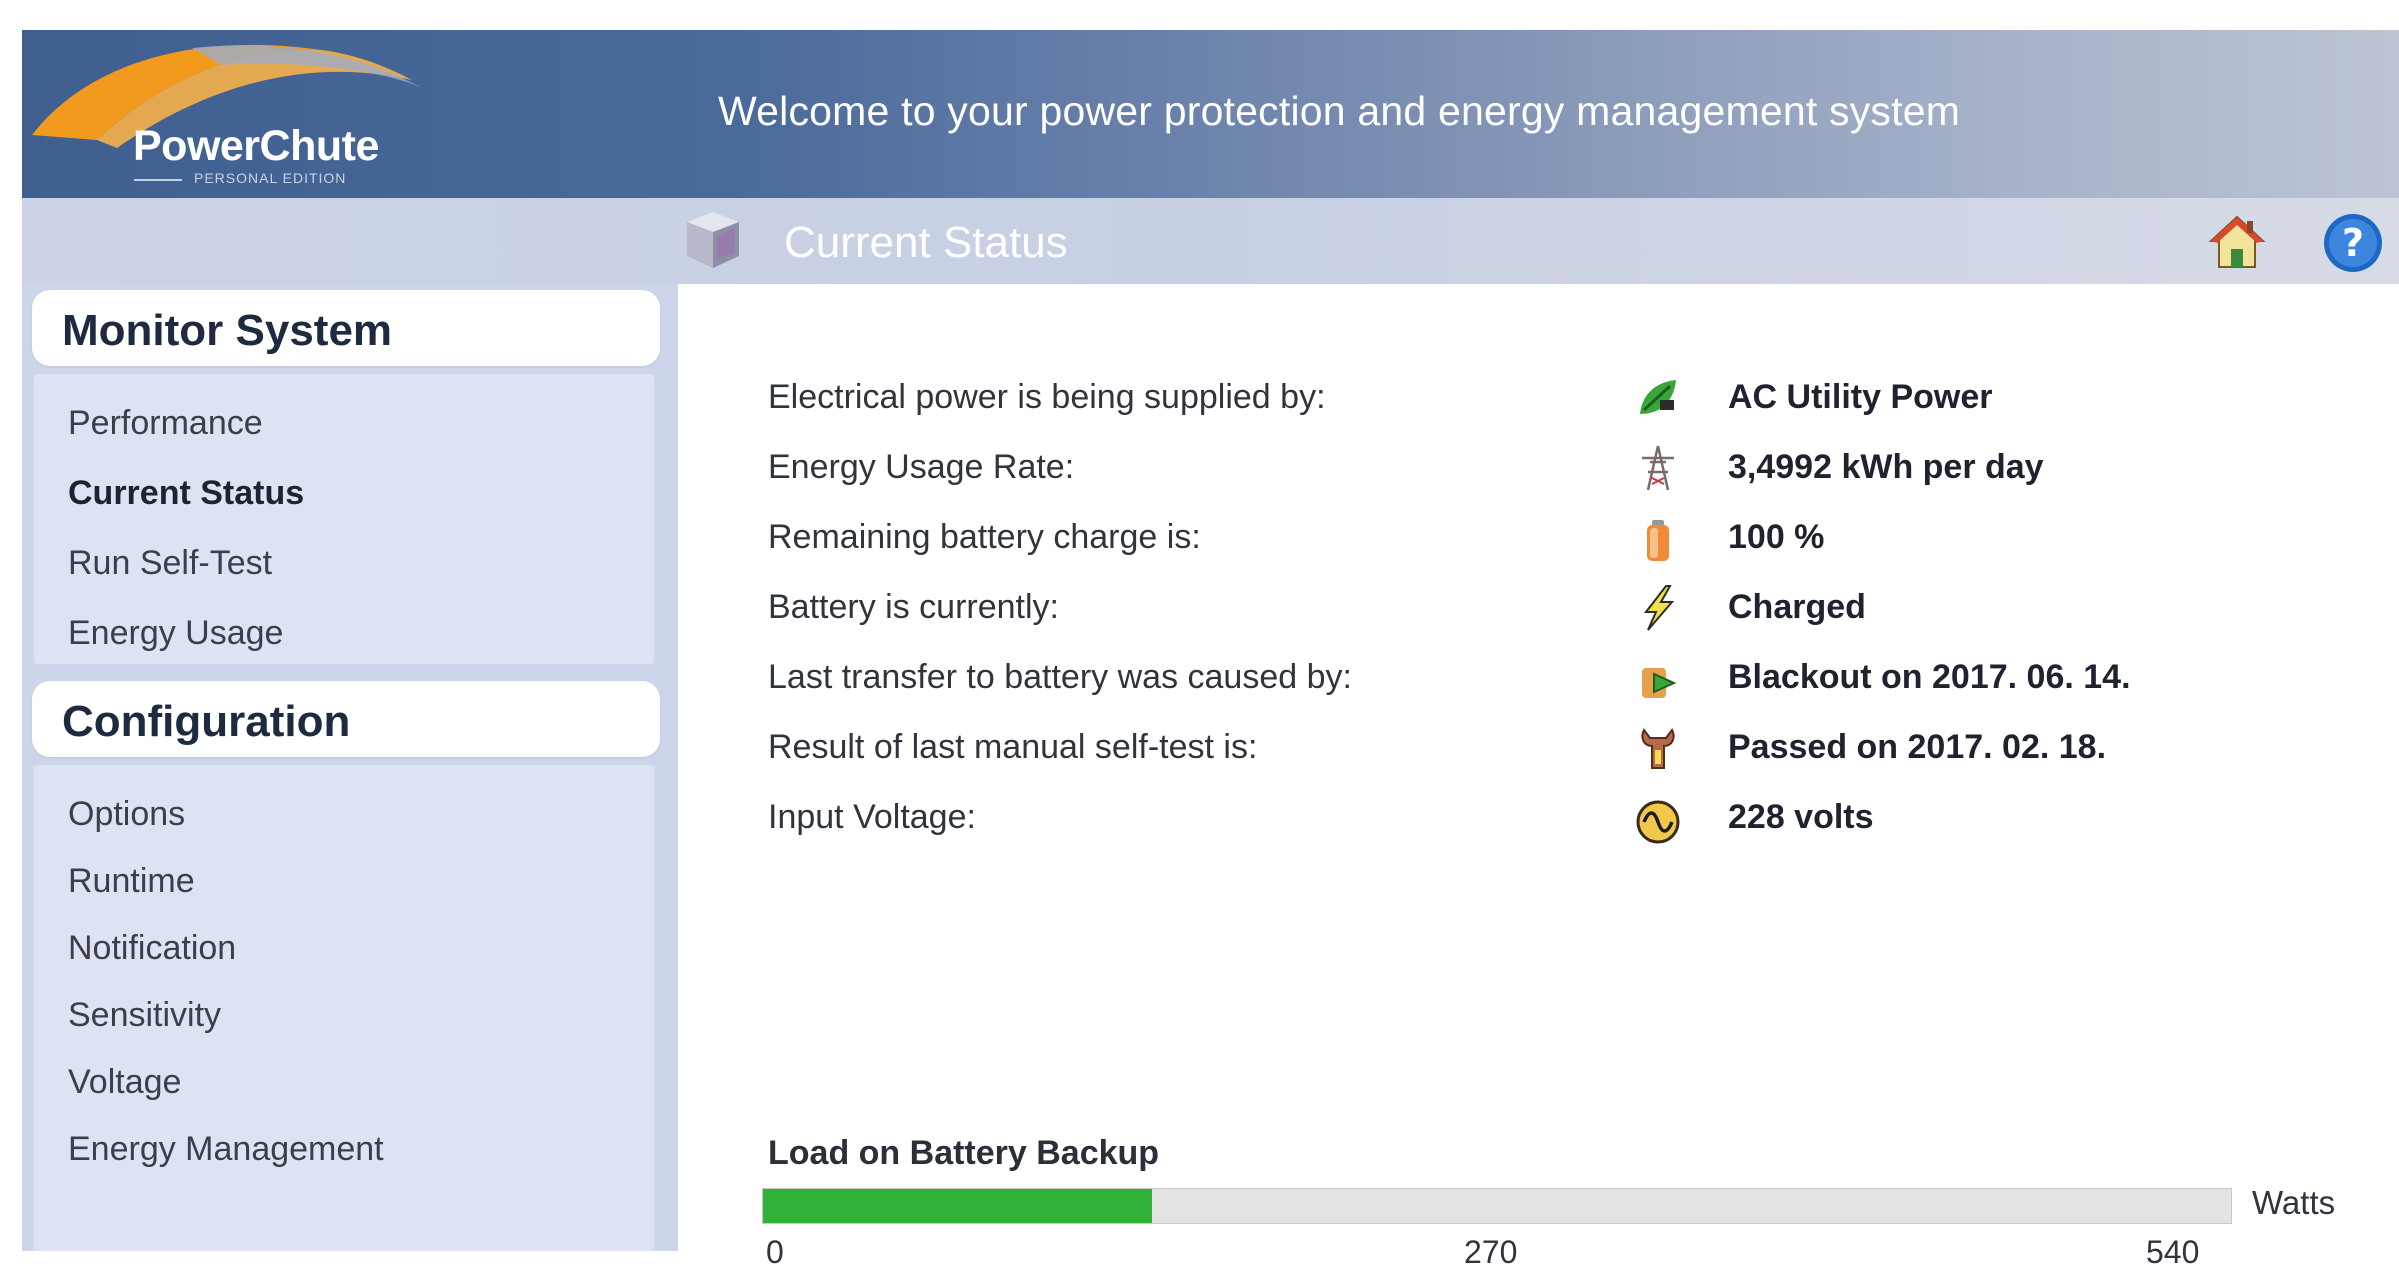 The width and height of the screenshot is (2399, 1271). Describe the element at coordinates (165, 423) in the screenshot. I see `nav-performance: Performance` at that location.